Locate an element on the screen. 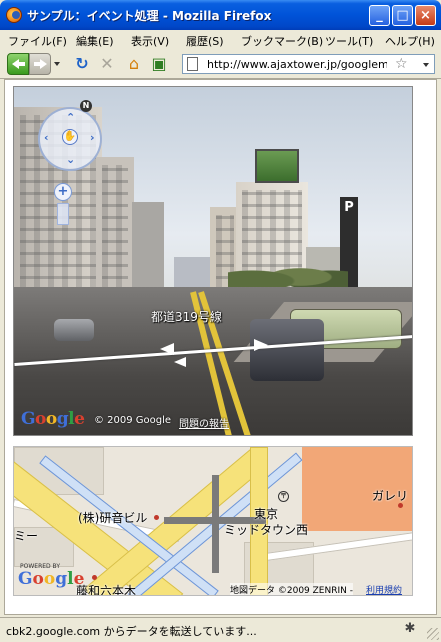  menu-help: ヘルプ(H) is located at coordinates (410, 41).